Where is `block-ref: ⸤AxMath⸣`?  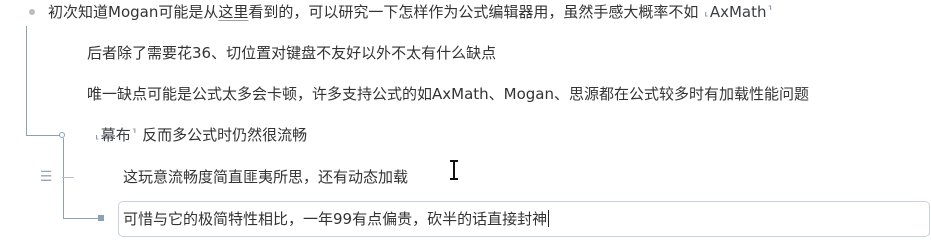
block-ref: ⸤AxMath⸣ is located at coordinates (738, 13).